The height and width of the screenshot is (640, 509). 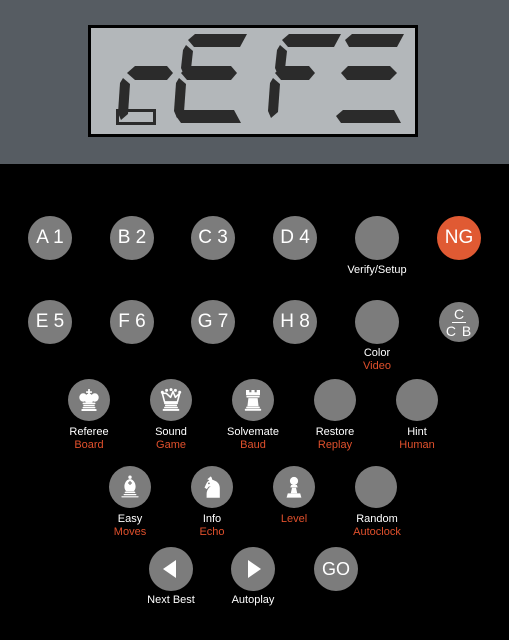 What do you see at coordinates (130, 531) in the screenshot?
I see `label-moves-alt: Moves` at bounding box center [130, 531].